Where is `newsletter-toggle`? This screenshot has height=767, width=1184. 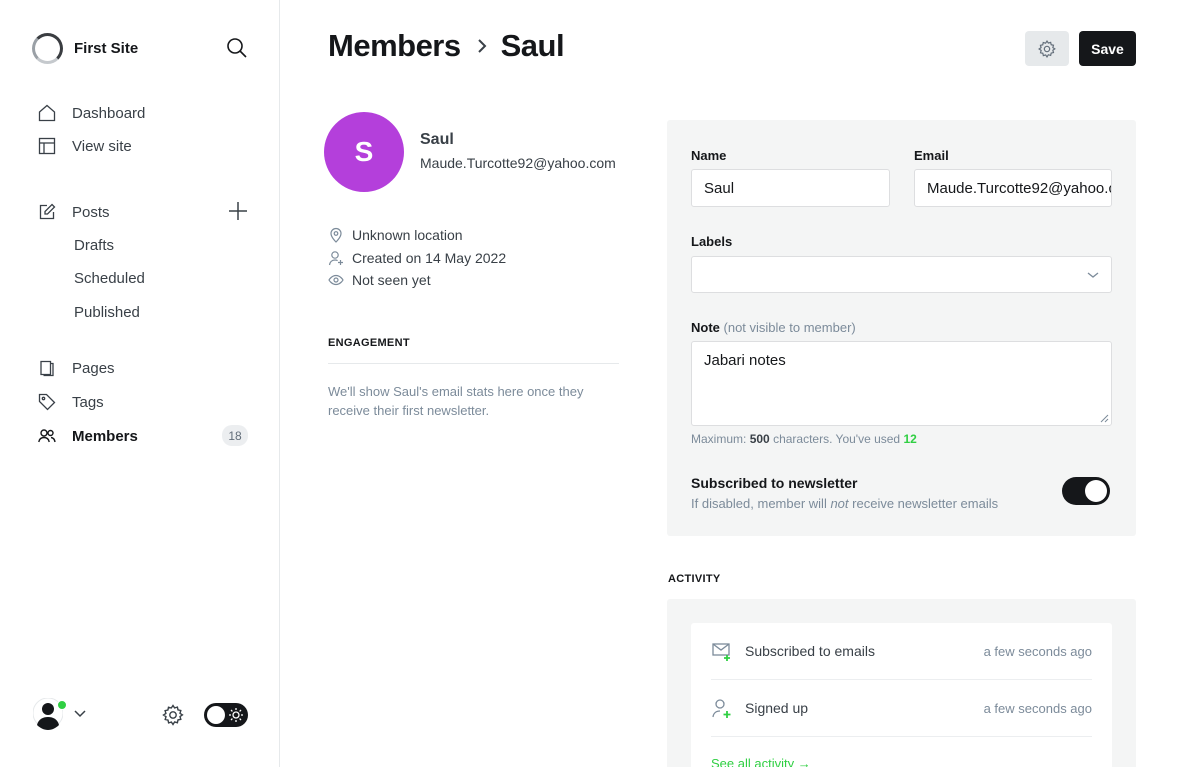 newsletter-toggle is located at coordinates (1086, 491).